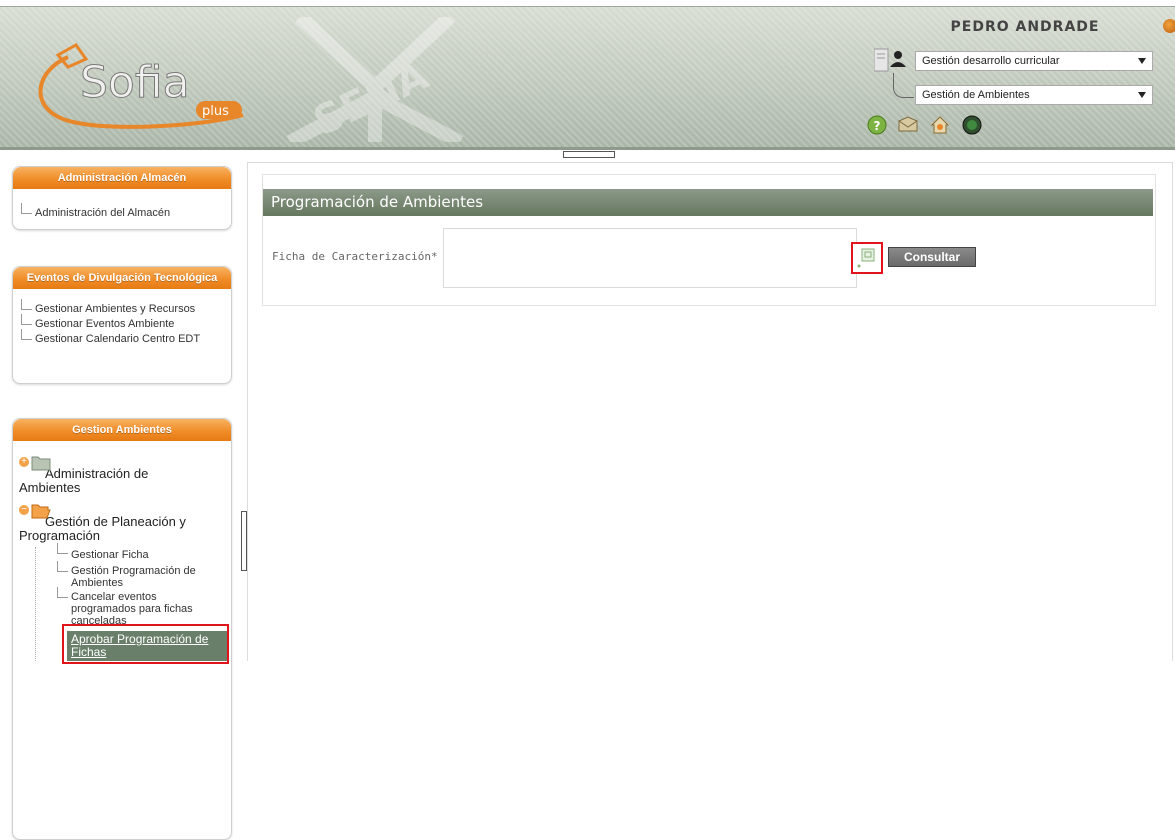 The image size is (1175, 840). What do you see at coordinates (215, 111) in the screenshot?
I see `svg-text: plus` at bounding box center [215, 111].